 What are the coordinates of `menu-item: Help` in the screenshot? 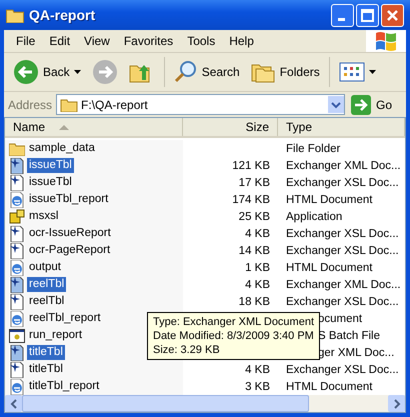 It's located at (242, 41).